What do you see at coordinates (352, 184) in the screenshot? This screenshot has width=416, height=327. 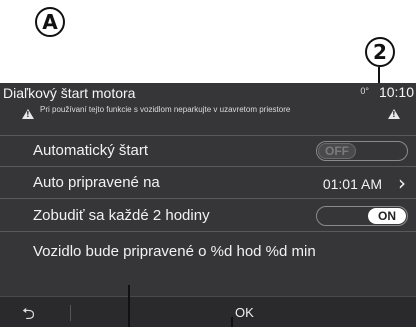 I see `ready-time-value: 01:01 AM` at bounding box center [352, 184].